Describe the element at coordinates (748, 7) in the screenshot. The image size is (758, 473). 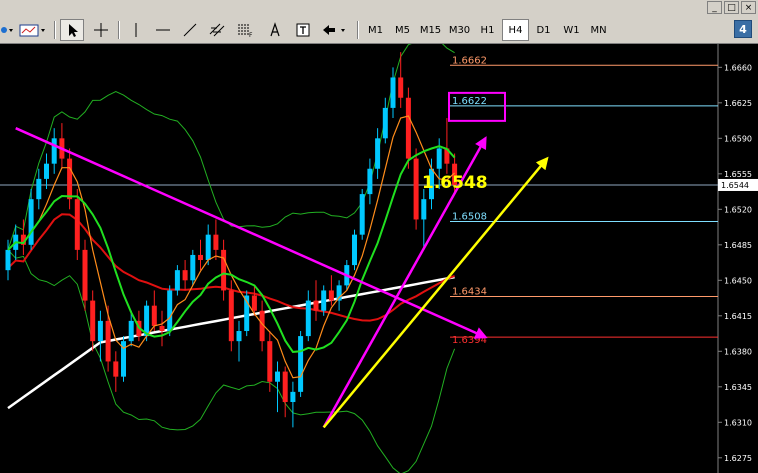
I see `close-button: ×` at that location.